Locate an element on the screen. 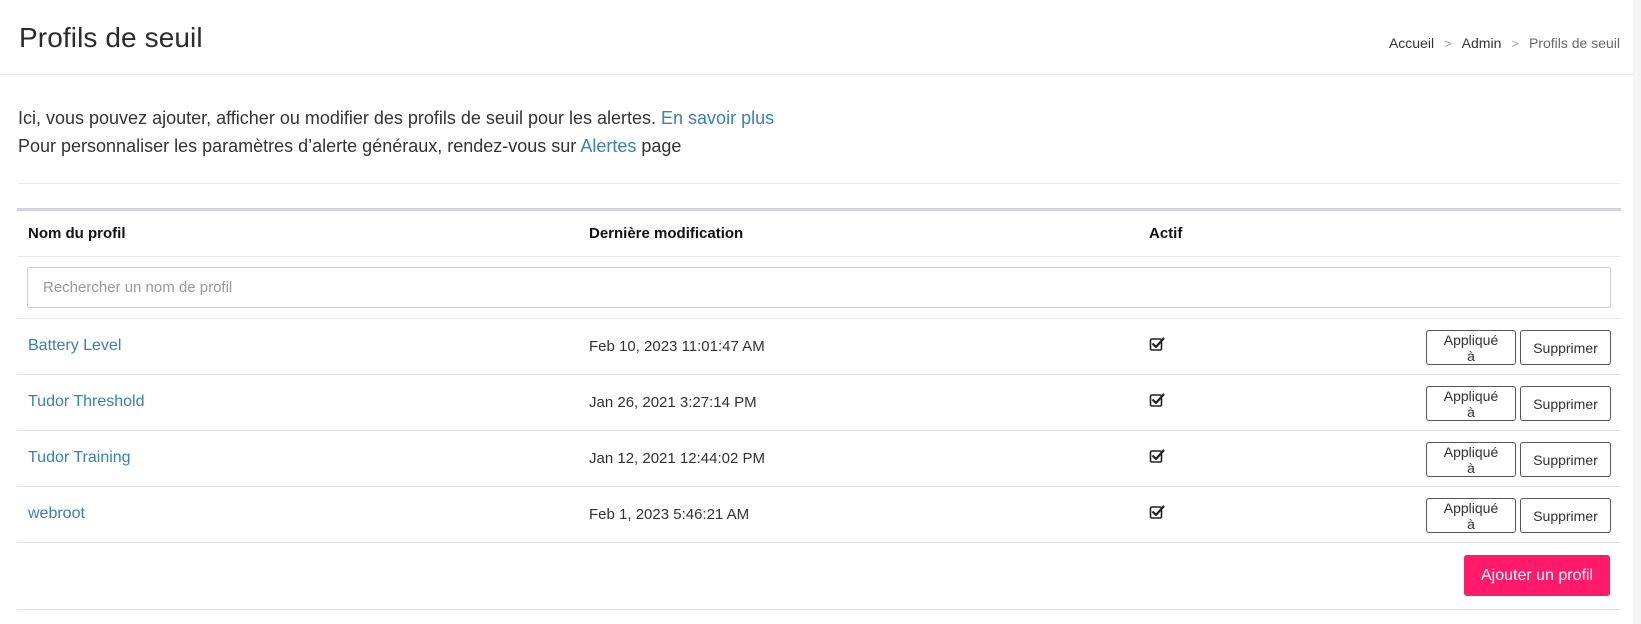 The image size is (1641, 624). search-row is located at coordinates (819, 288).